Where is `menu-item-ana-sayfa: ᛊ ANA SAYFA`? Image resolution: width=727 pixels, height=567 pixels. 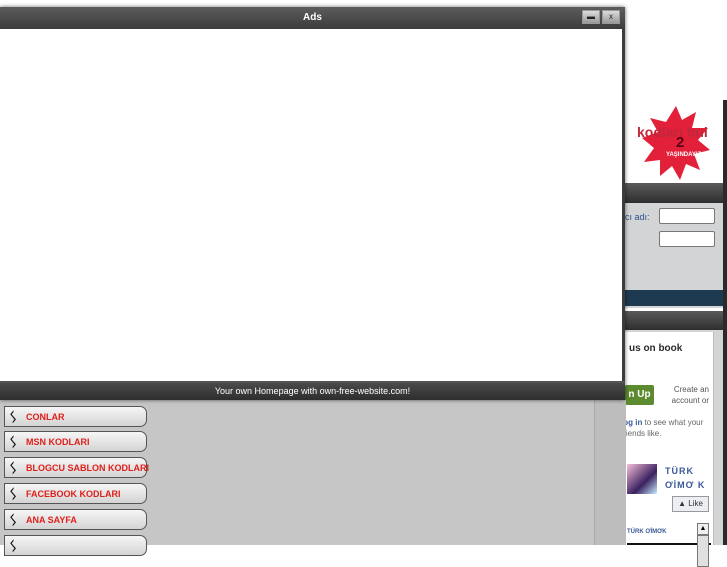
menu-item-ana-sayfa: ᛊ ANA SAYFA is located at coordinates (75, 519).